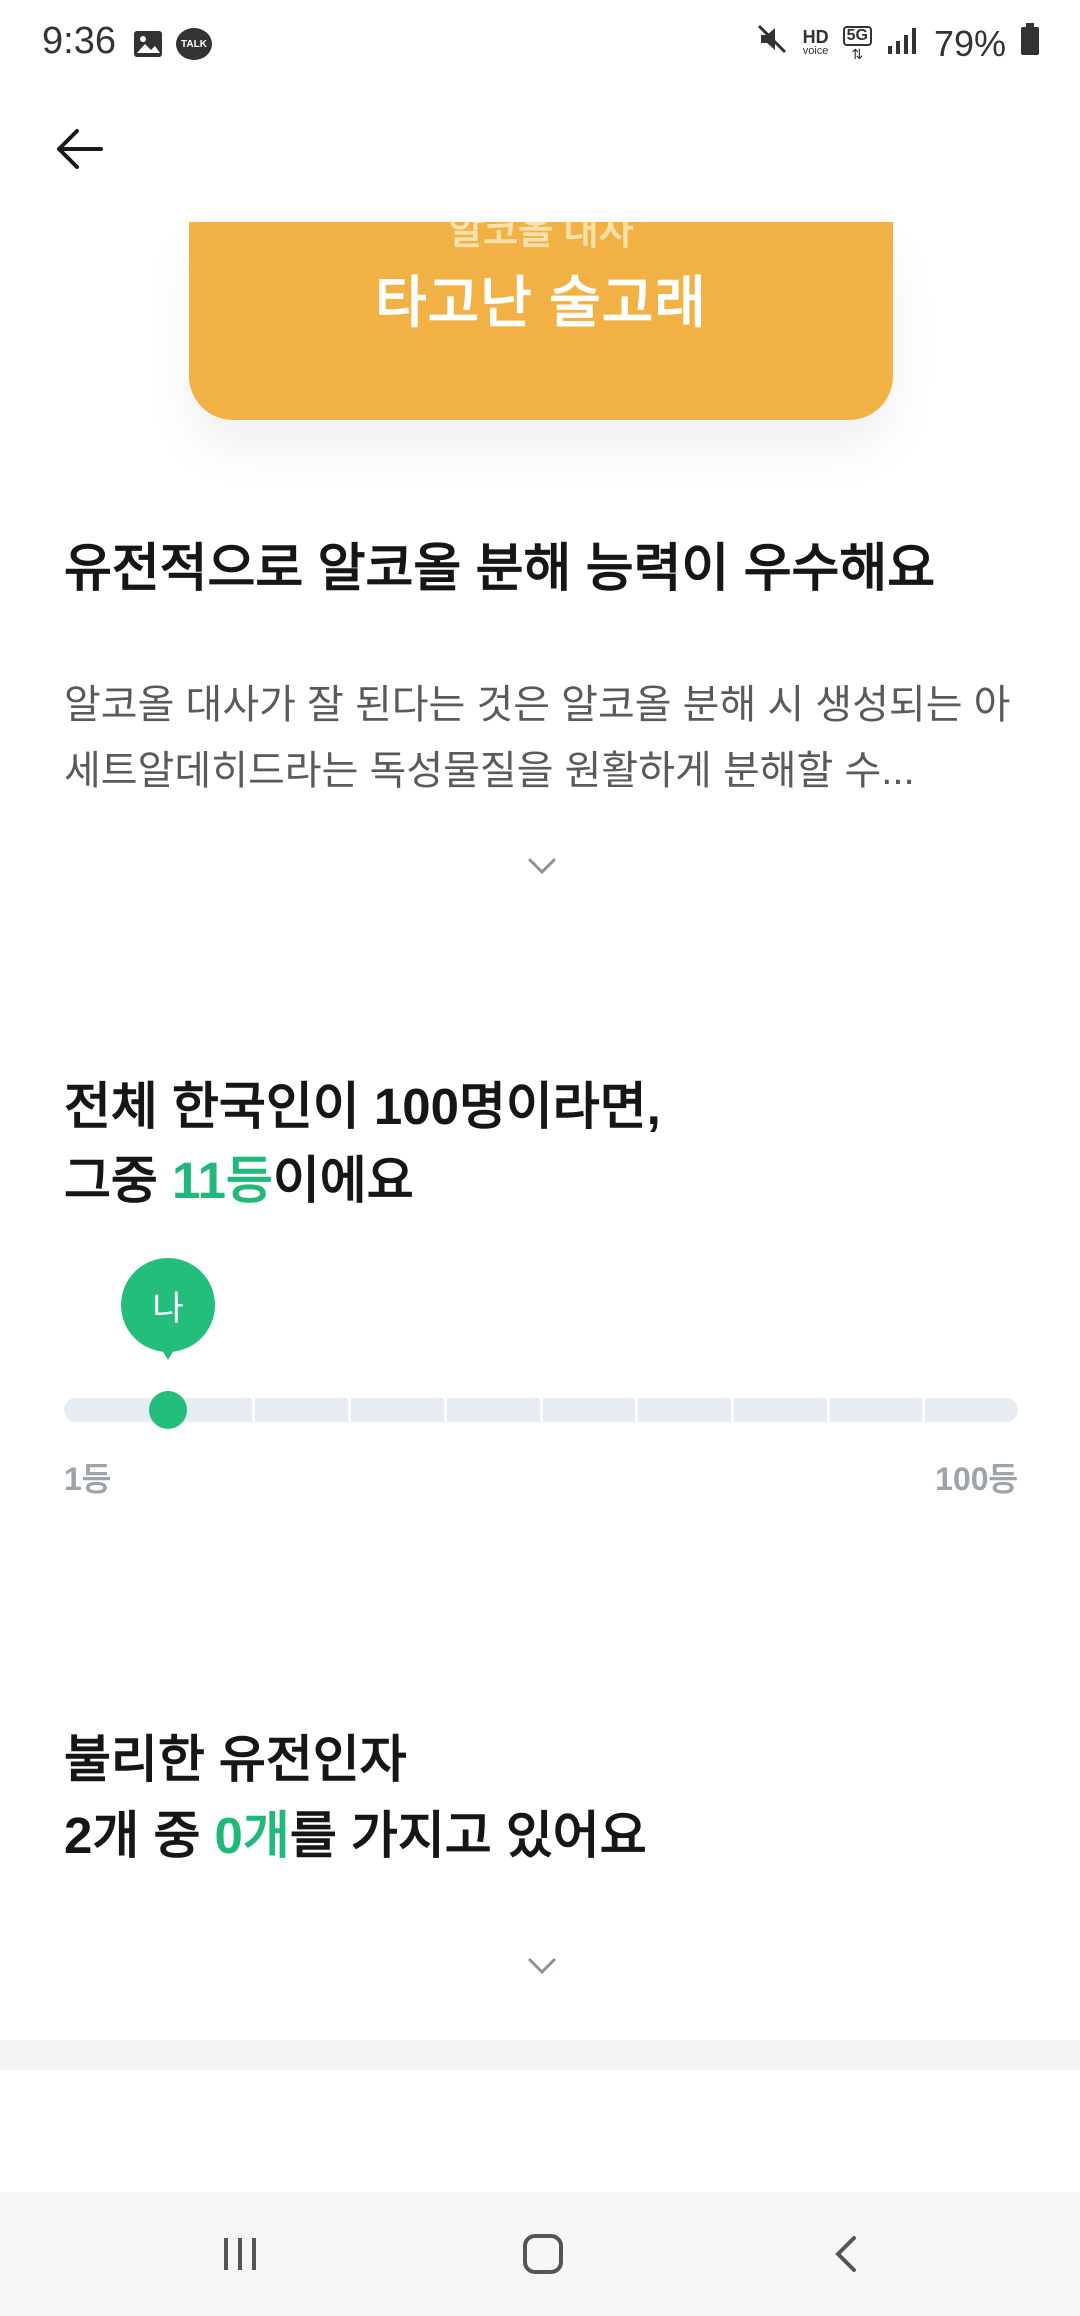  I want to click on card-title: 타고난 술고래, so click(541, 302).